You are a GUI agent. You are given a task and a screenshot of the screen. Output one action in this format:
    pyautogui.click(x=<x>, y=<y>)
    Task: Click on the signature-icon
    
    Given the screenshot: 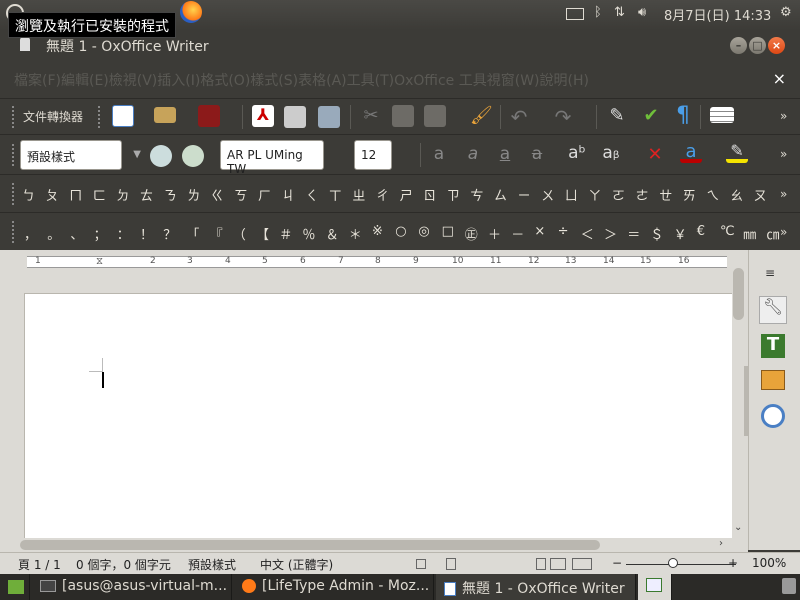 What is the action you would take?
    pyautogui.click(x=451, y=564)
    